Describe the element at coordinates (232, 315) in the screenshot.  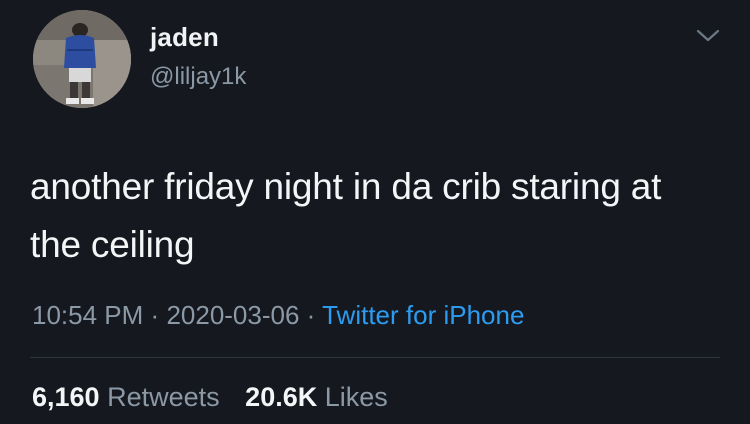
I see `tweet-date: 2020-03-06` at that location.